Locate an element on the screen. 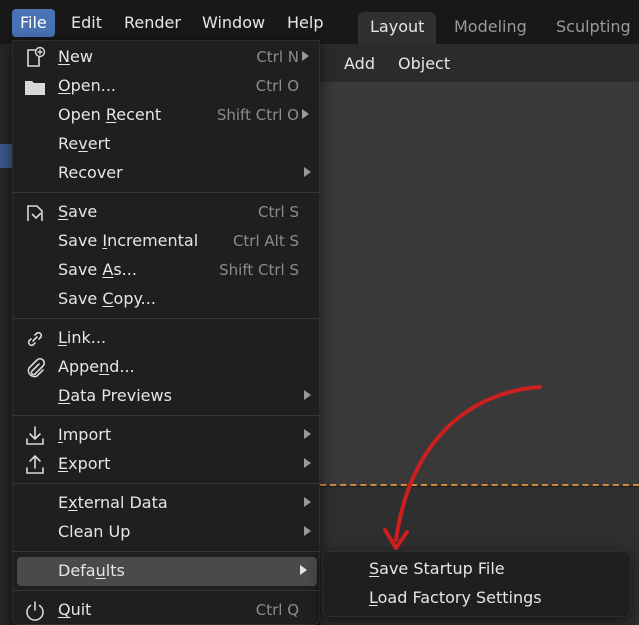 This screenshot has height=625, width=639. menu-file: File is located at coordinates (33, 23).